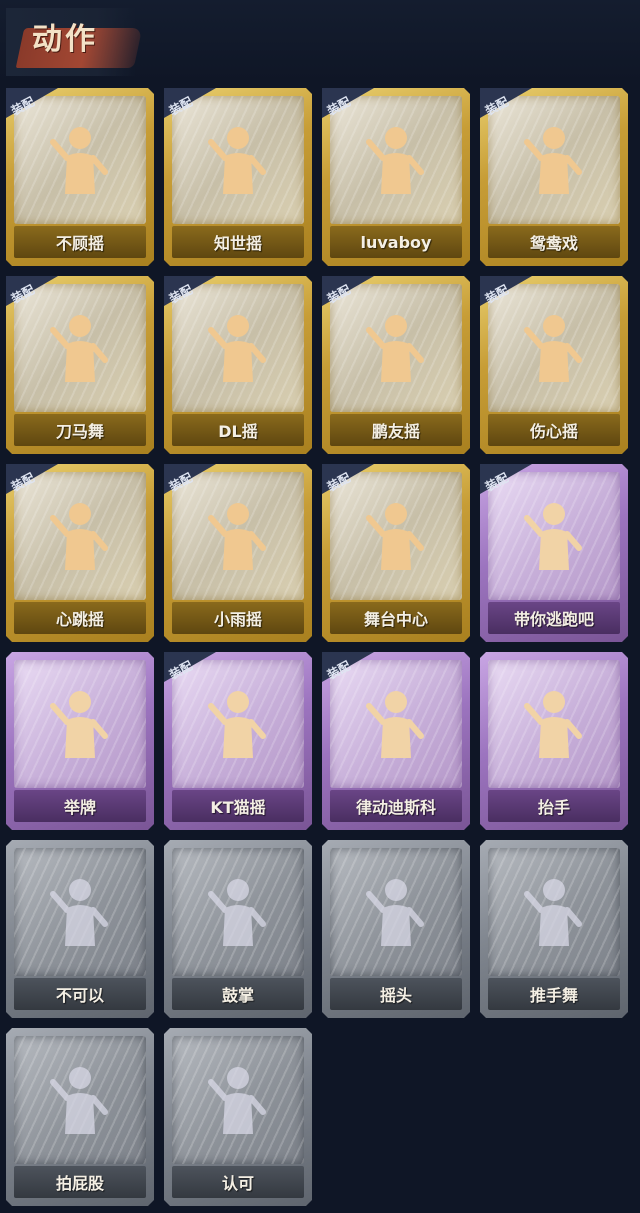  I want to click on action-card: 刀马舞 装配, so click(80, 365).